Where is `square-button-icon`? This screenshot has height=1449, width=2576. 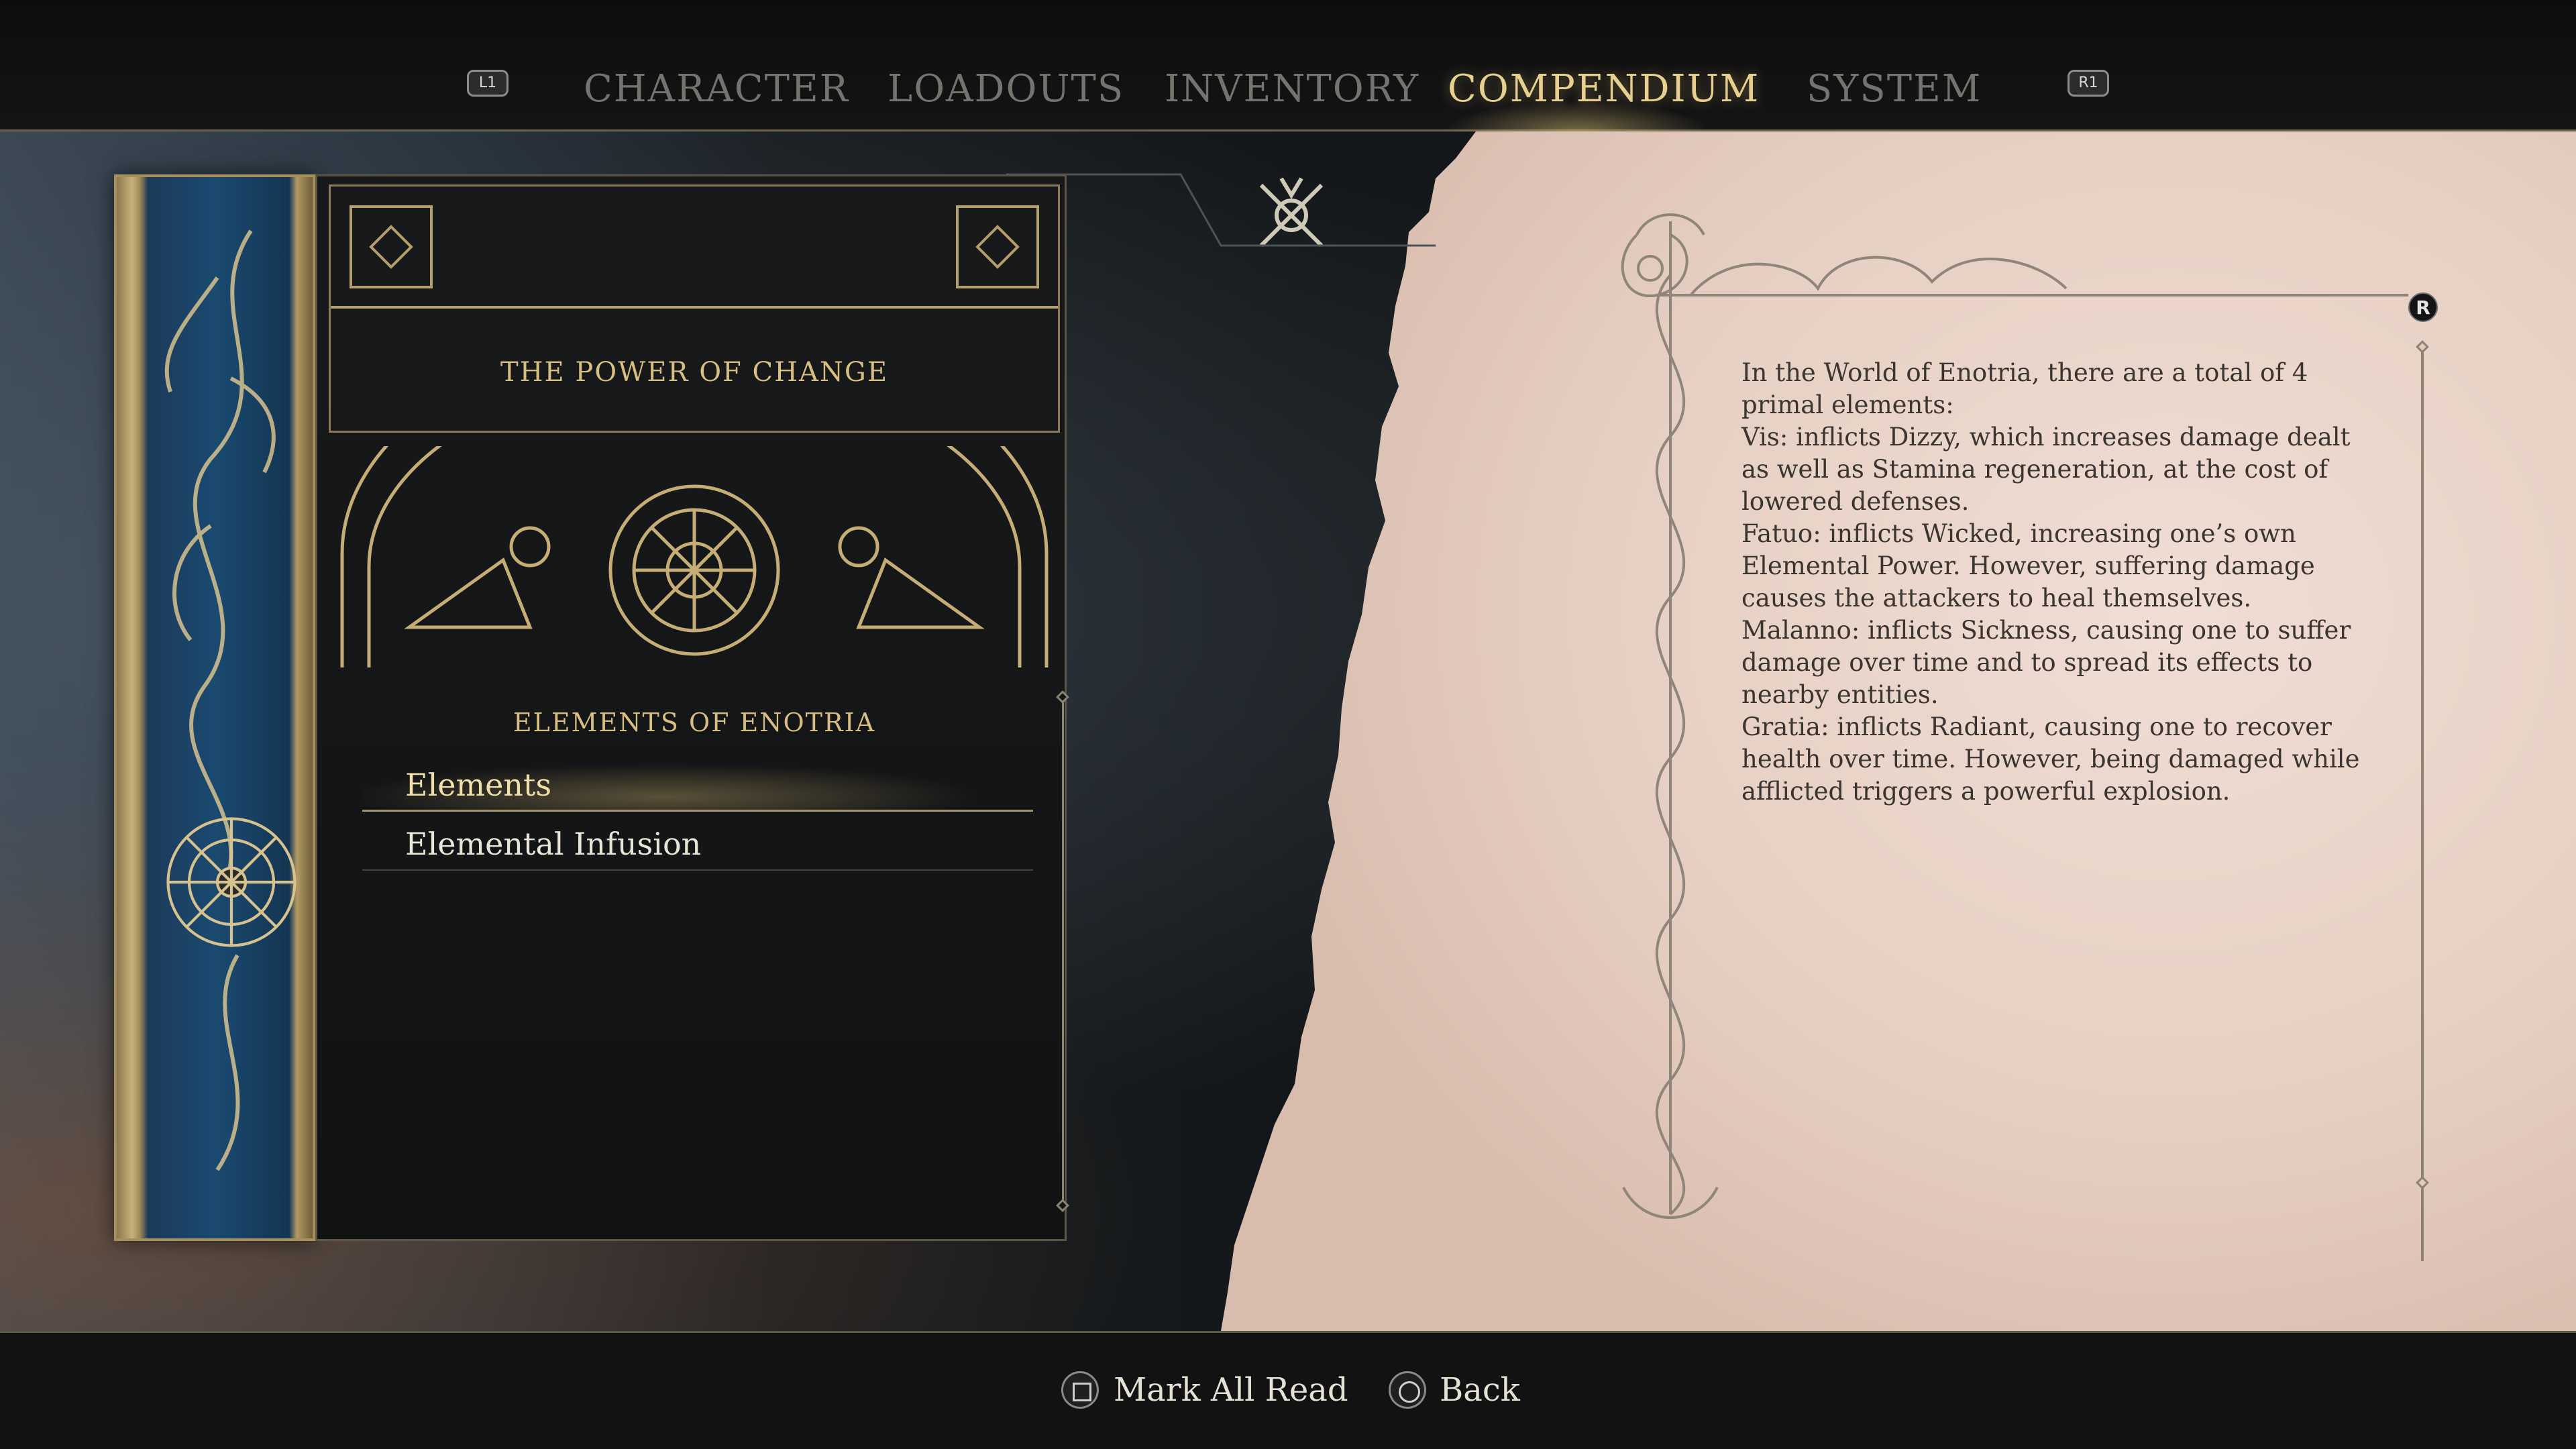
square-button-icon is located at coordinates (1080, 1390).